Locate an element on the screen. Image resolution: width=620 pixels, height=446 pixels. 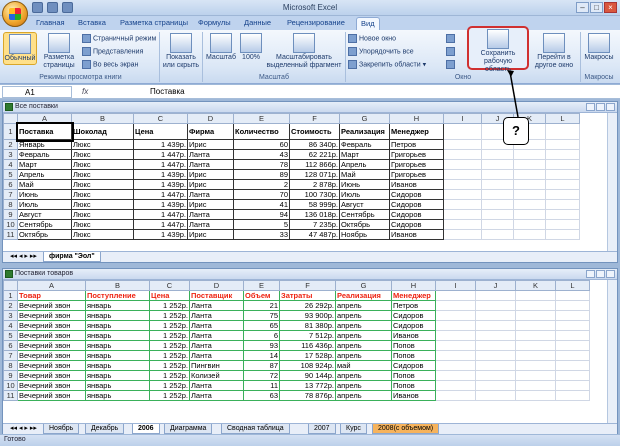
callout-arrow is located at coordinates (513, 94).